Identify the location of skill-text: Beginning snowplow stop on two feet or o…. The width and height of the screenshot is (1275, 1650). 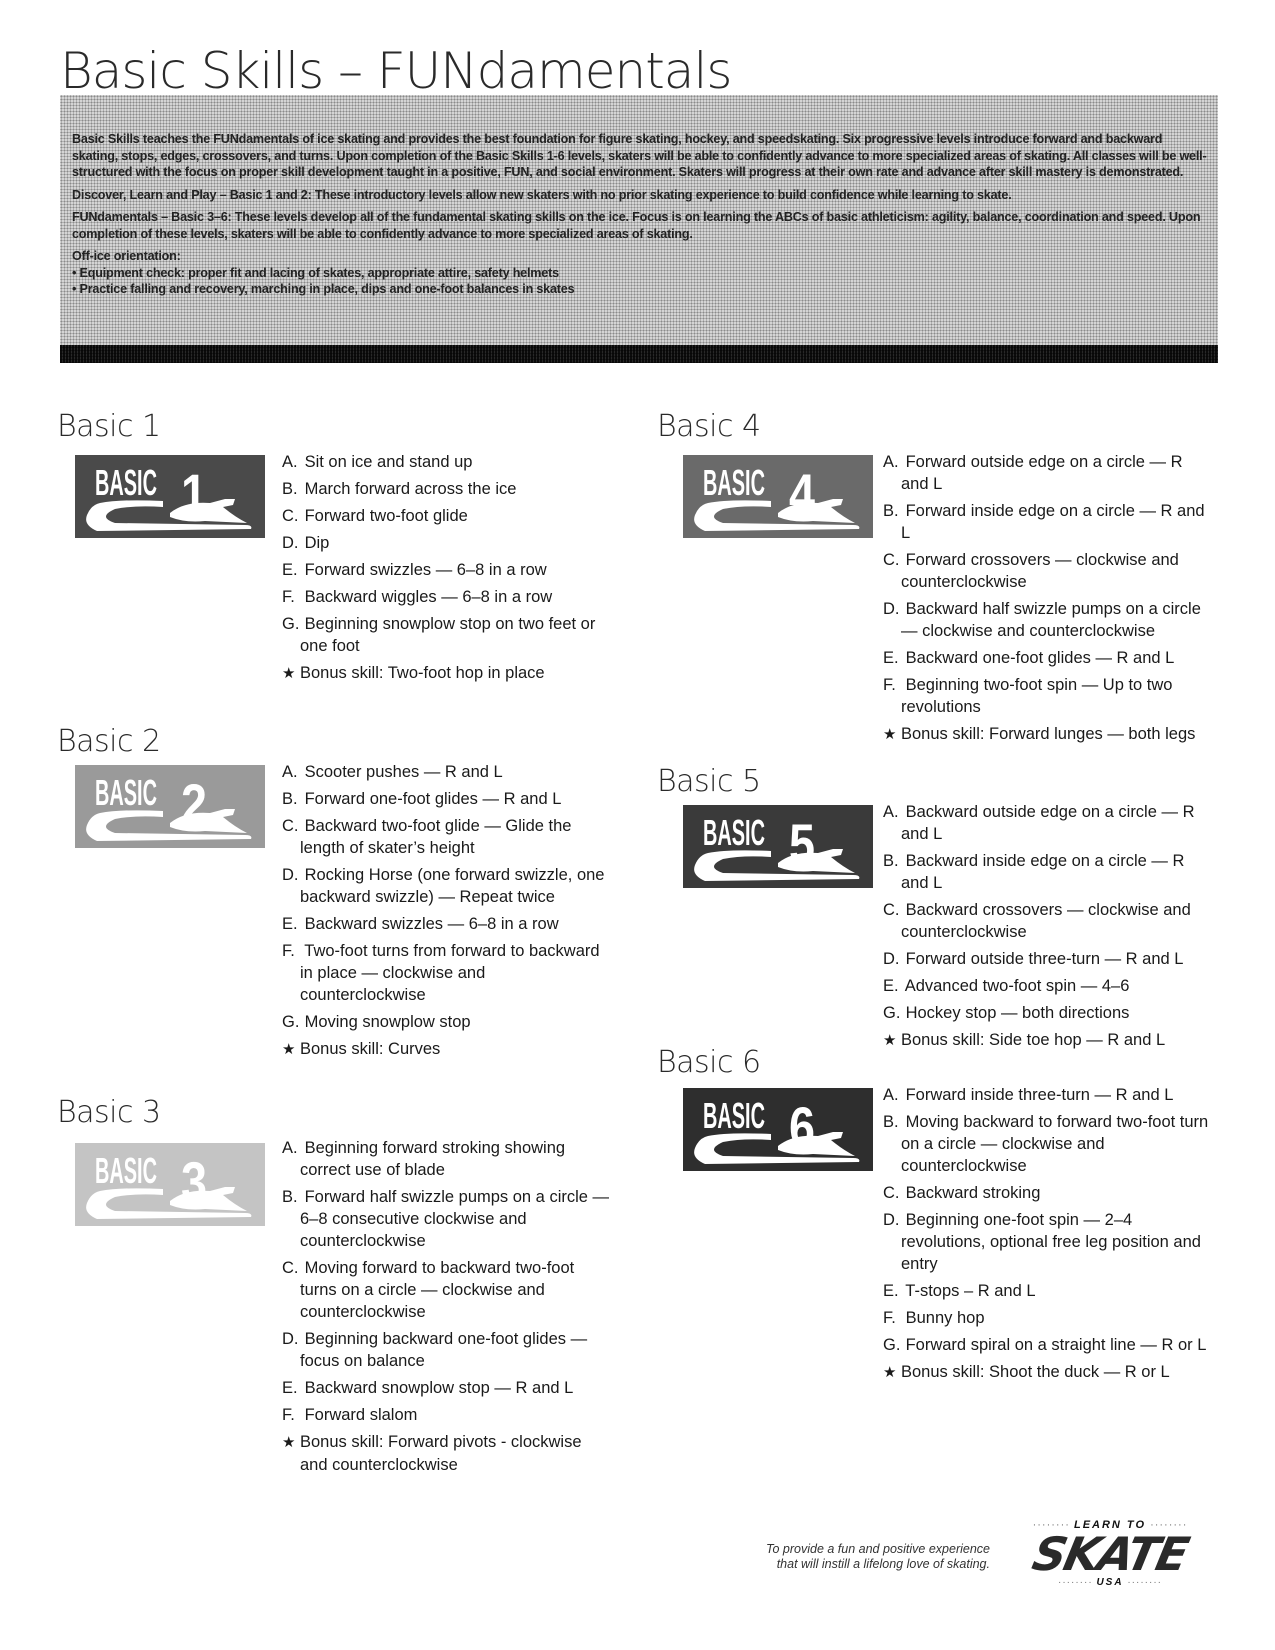
(448, 635).